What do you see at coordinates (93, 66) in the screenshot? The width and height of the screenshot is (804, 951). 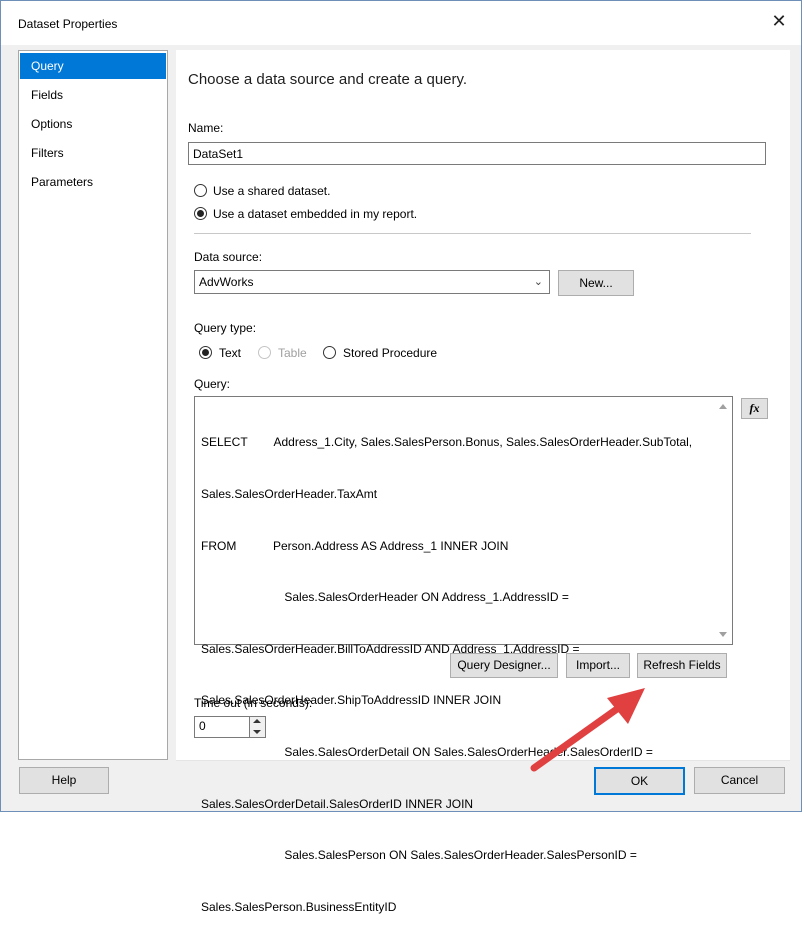 I see `sidebar-item-query: Query` at bounding box center [93, 66].